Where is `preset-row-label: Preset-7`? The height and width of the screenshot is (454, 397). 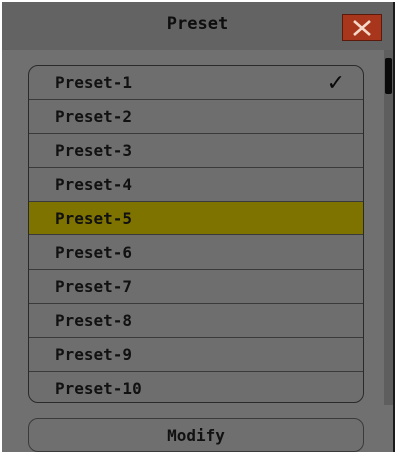 preset-row-label: Preset-7 is located at coordinates (94, 286).